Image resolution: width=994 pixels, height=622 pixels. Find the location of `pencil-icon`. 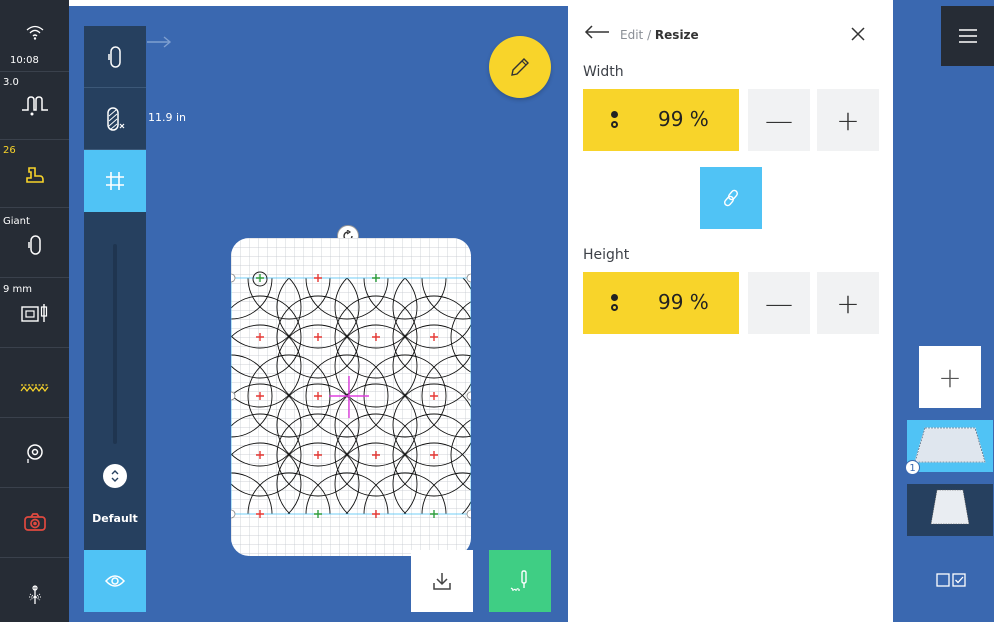

pencil-icon is located at coordinates (520, 67).